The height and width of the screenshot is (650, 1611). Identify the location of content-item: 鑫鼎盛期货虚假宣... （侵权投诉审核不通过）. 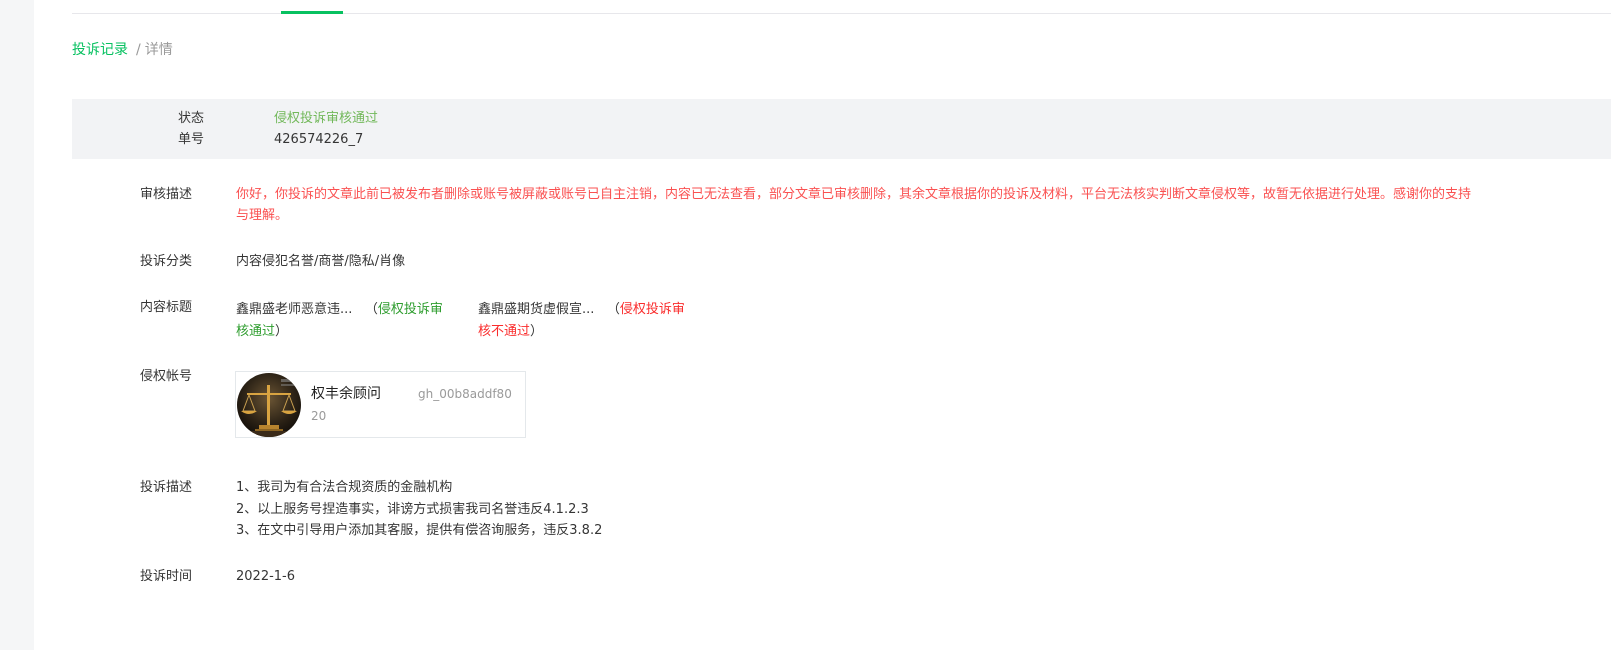
(585, 321).